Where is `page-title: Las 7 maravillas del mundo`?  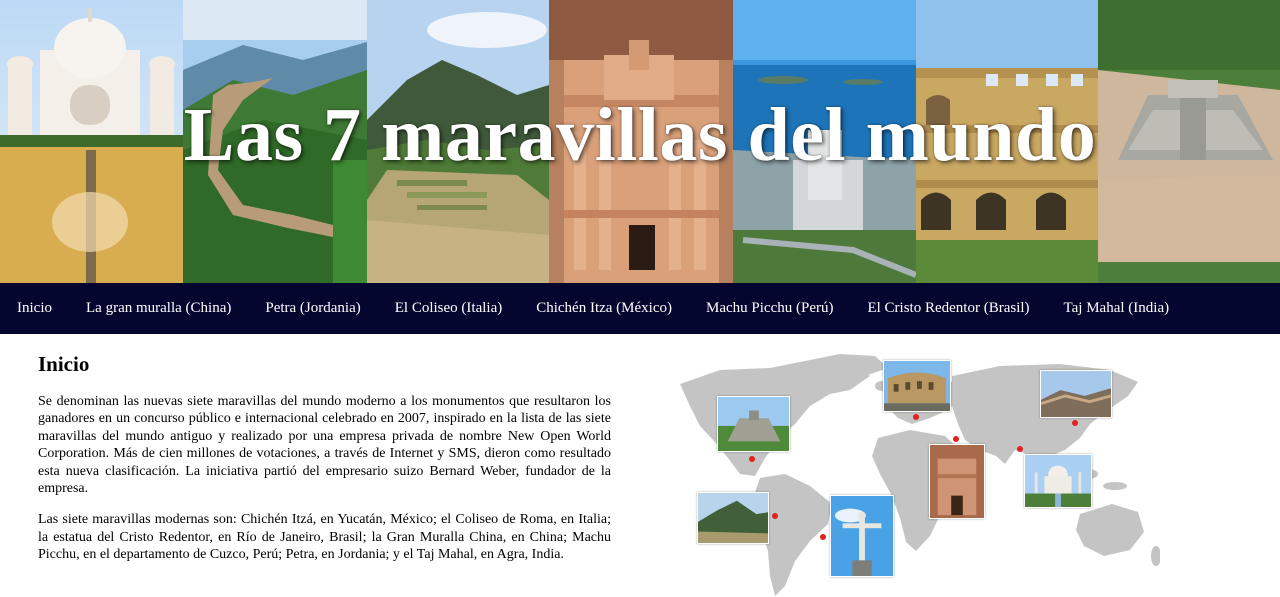
page-title: Las 7 maravillas del mundo is located at coordinates (640, 135).